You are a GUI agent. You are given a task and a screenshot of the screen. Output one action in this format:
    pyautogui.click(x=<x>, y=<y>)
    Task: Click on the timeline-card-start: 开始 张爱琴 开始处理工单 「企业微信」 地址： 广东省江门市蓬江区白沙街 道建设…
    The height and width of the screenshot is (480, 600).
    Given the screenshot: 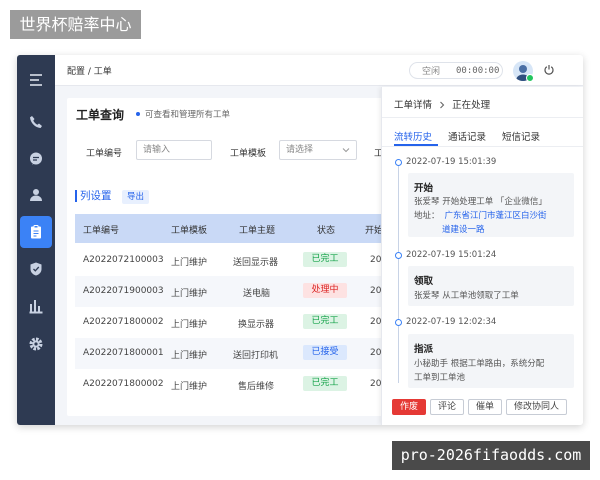 What is the action you would take?
    pyautogui.click(x=491, y=205)
    